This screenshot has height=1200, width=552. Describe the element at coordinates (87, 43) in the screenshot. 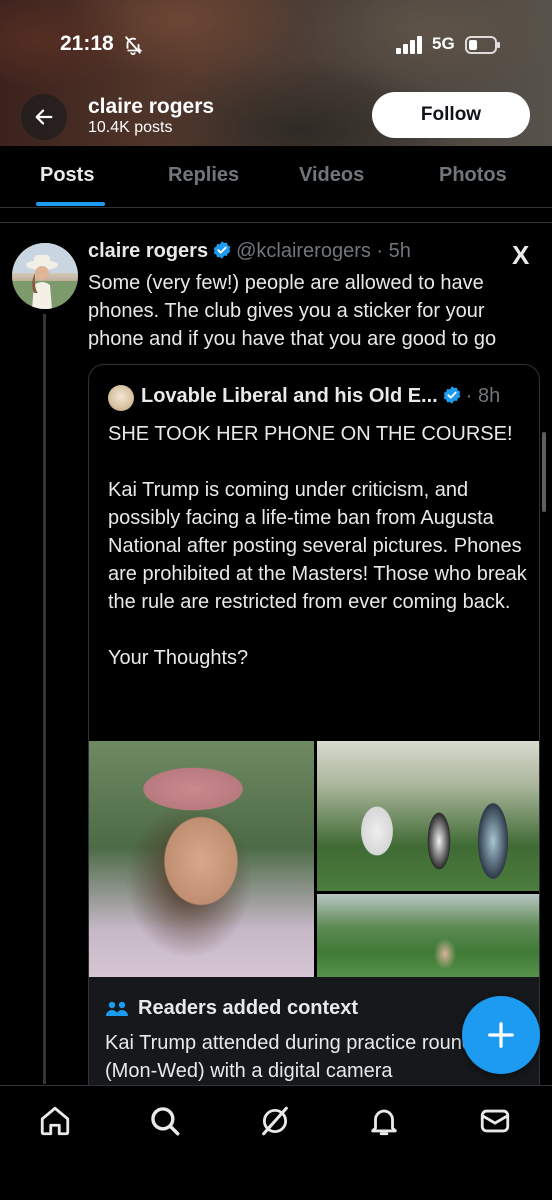

I see `status-time: 21:18` at that location.